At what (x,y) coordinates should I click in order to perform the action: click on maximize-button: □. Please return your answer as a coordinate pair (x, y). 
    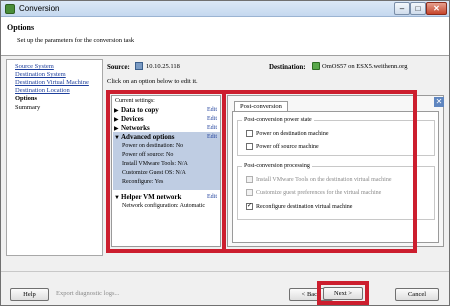
    Looking at the image, I should click on (418, 8).